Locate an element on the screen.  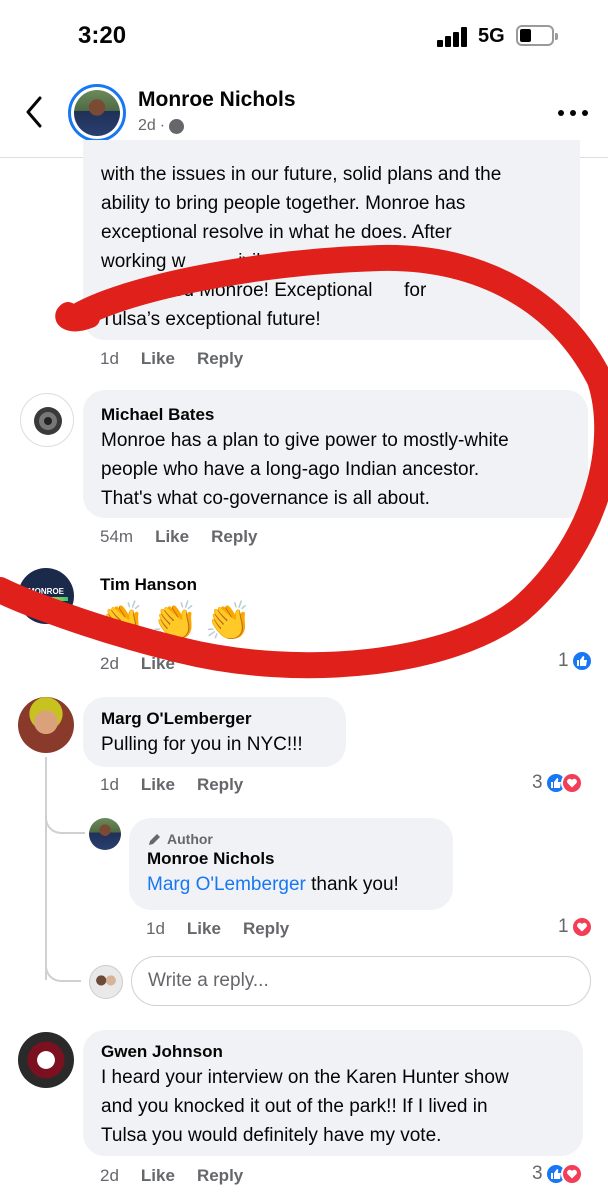
comment-actions: 2d Like is located at coordinates (137, 664).